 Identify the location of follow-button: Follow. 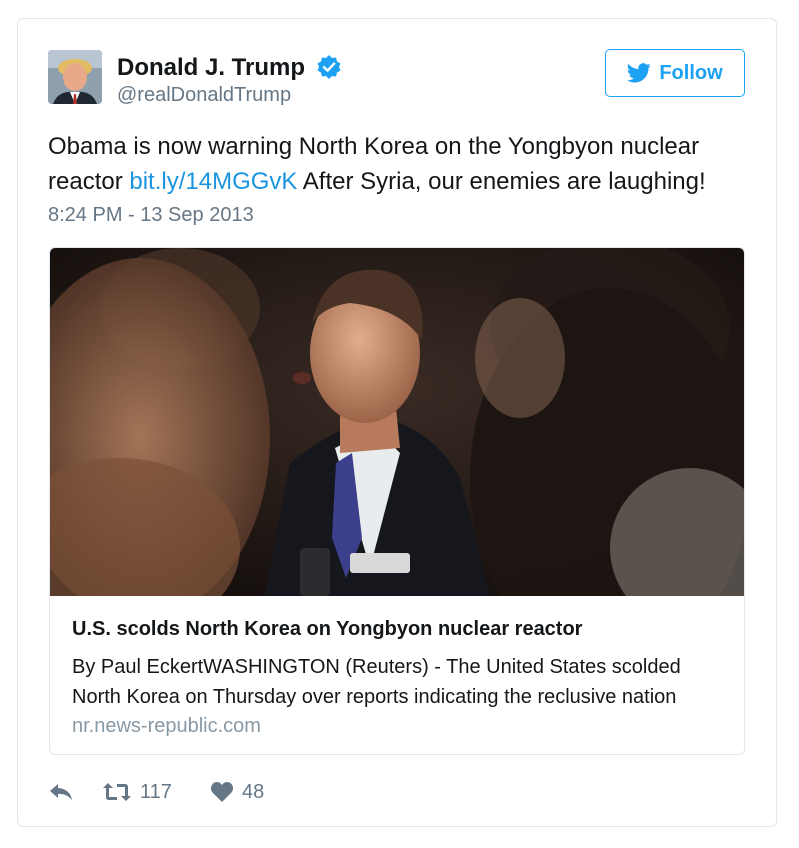
(675, 73).